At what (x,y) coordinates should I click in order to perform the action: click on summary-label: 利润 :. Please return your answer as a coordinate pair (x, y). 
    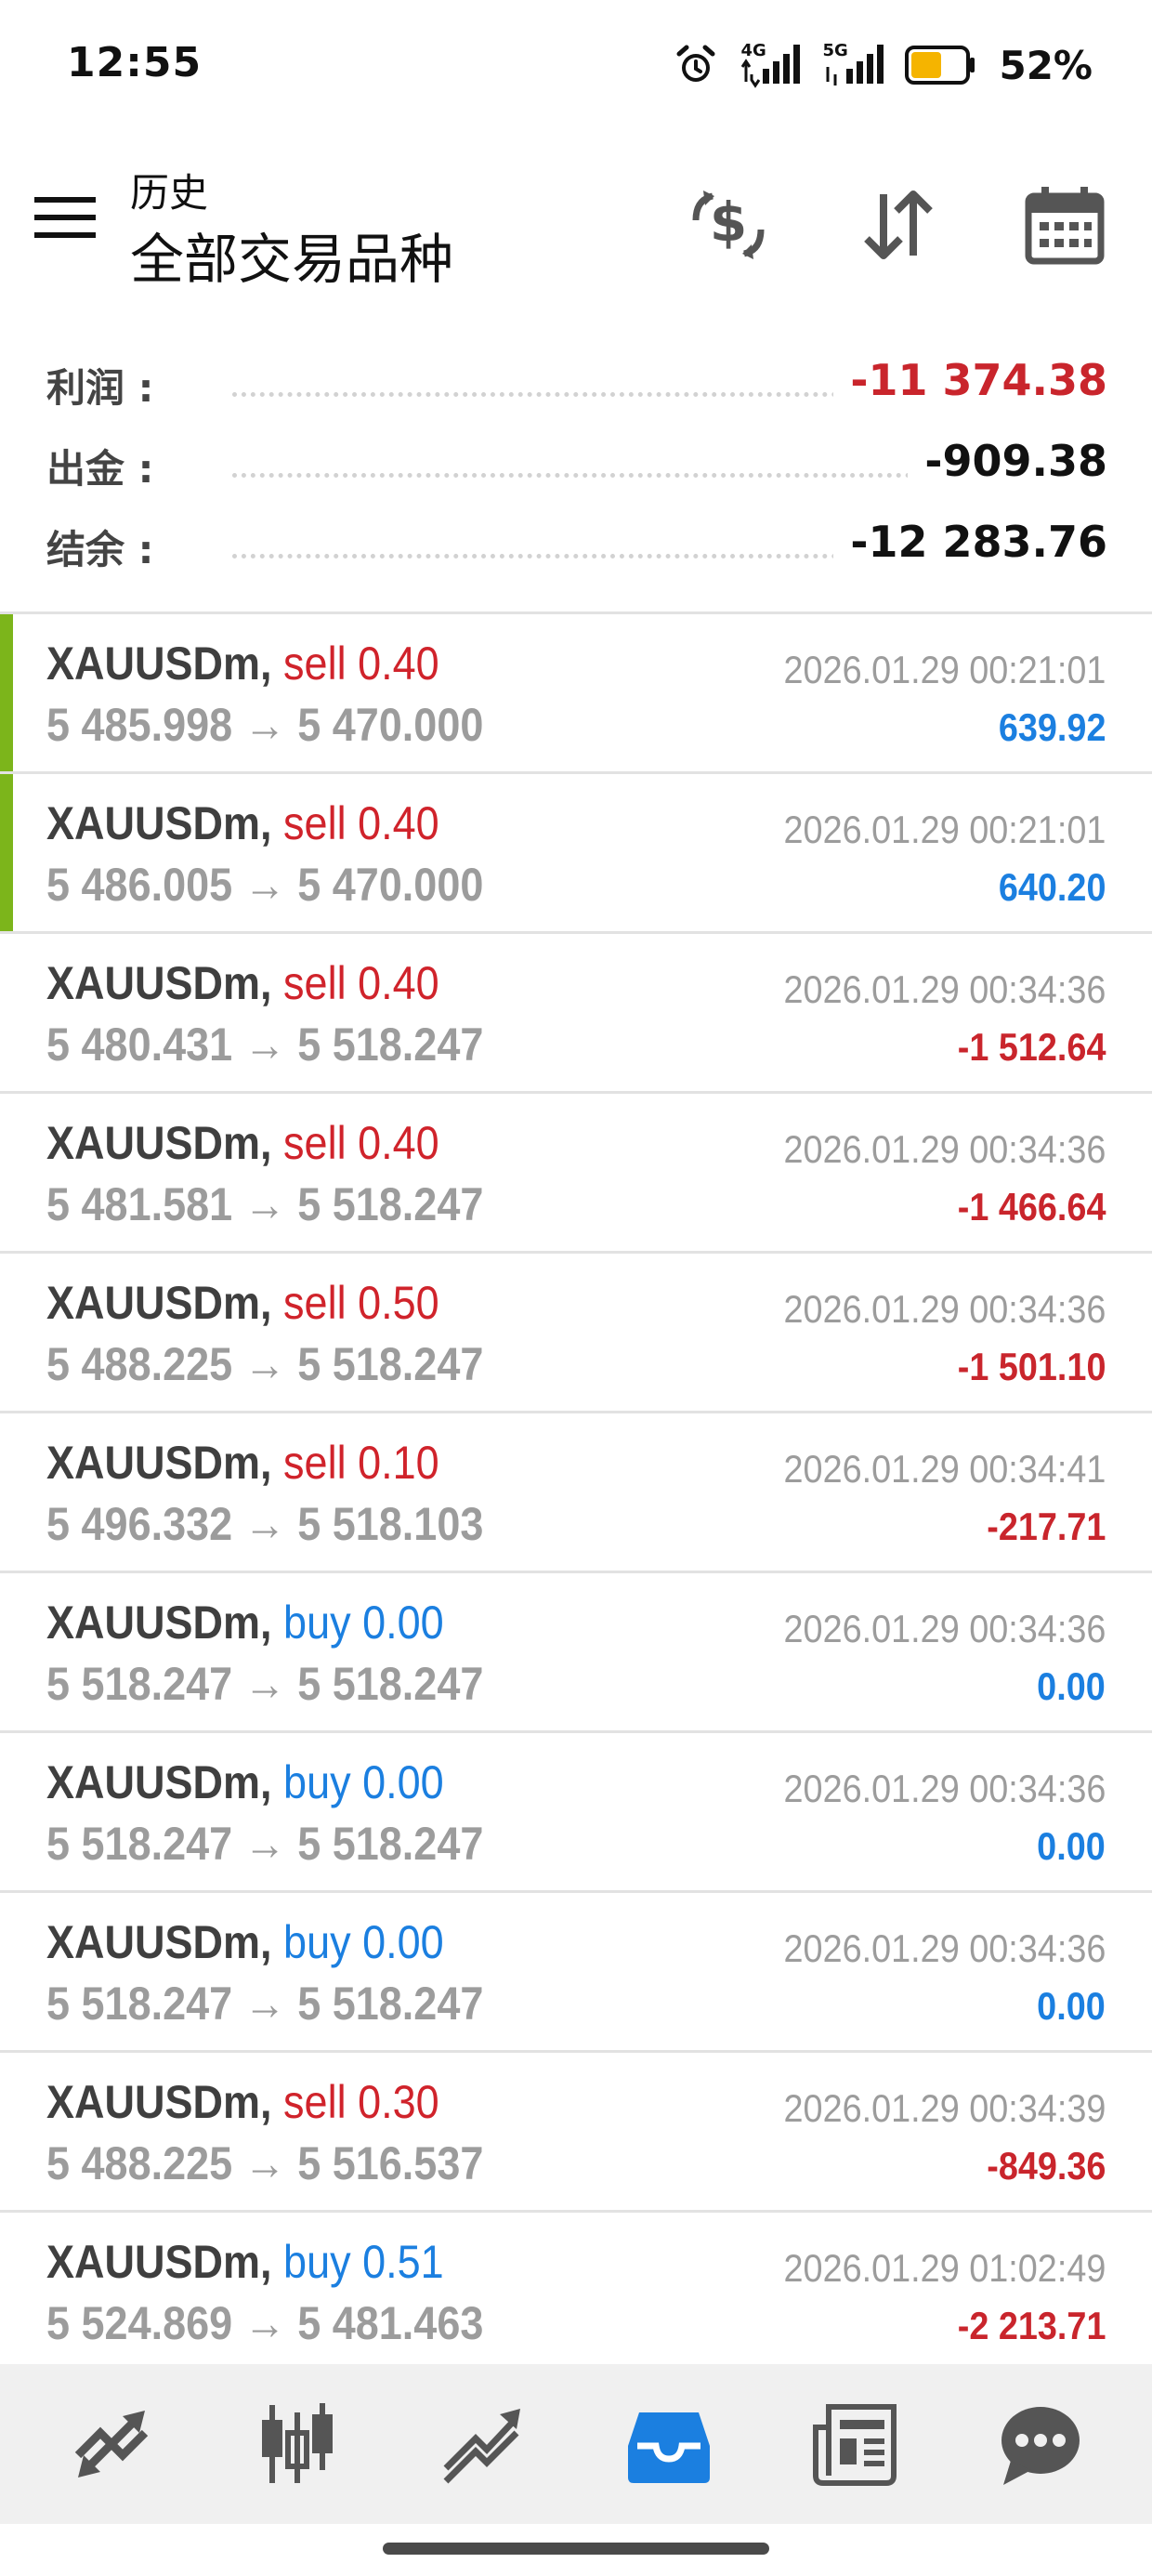
    Looking at the image, I should click on (106, 385).